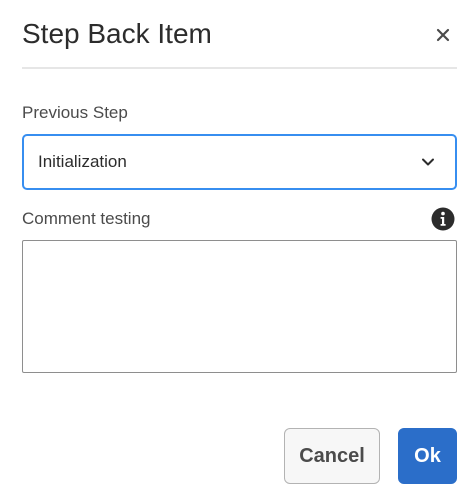 Image resolution: width=475 pixels, height=502 pixels. Describe the element at coordinates (117, 33) in the screenshot. I see `dialog-title: Step Back Item` at that location.